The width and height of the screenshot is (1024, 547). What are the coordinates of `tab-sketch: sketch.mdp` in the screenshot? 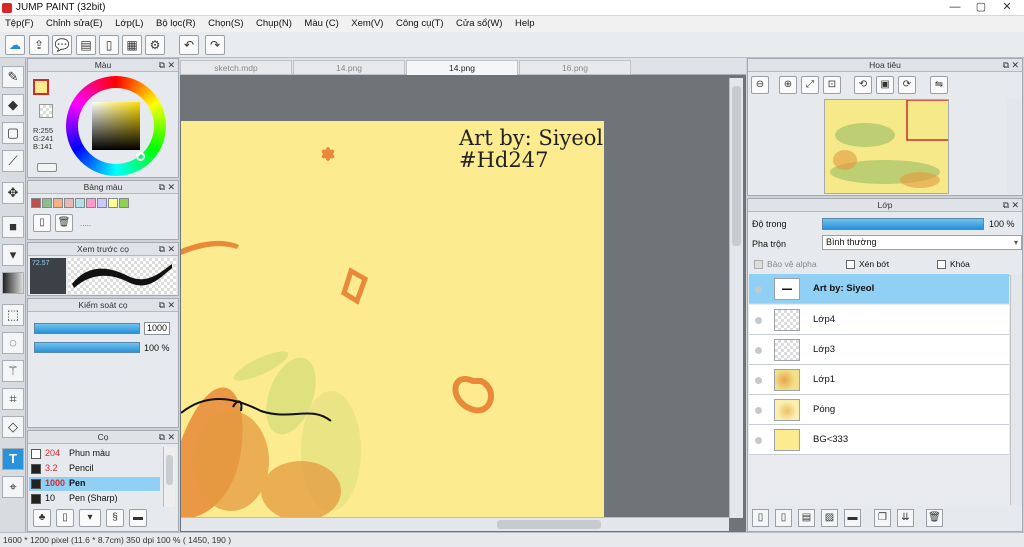 It's located at (236, 67).